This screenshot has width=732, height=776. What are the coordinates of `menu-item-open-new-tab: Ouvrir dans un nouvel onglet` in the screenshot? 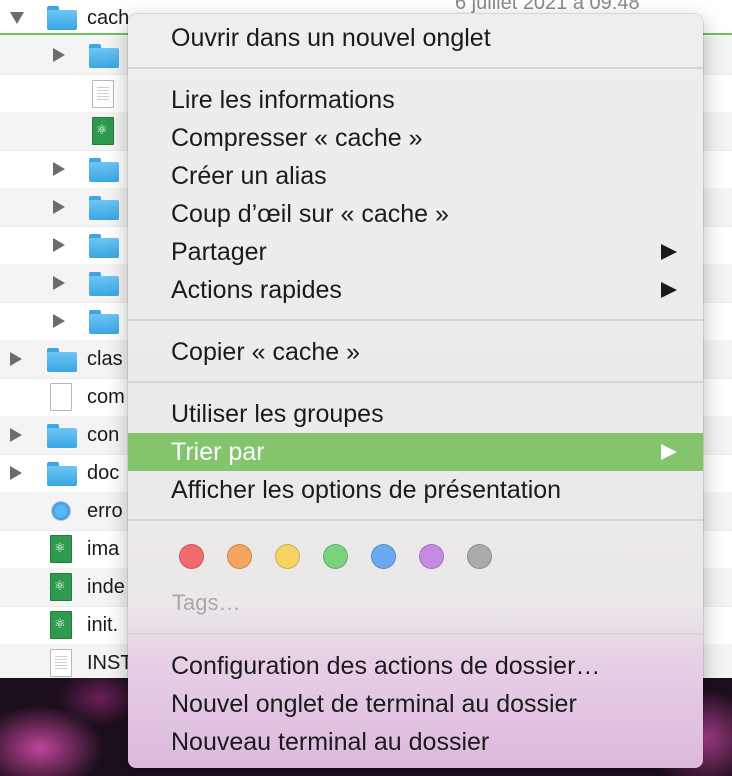 It's located at (415, 38).